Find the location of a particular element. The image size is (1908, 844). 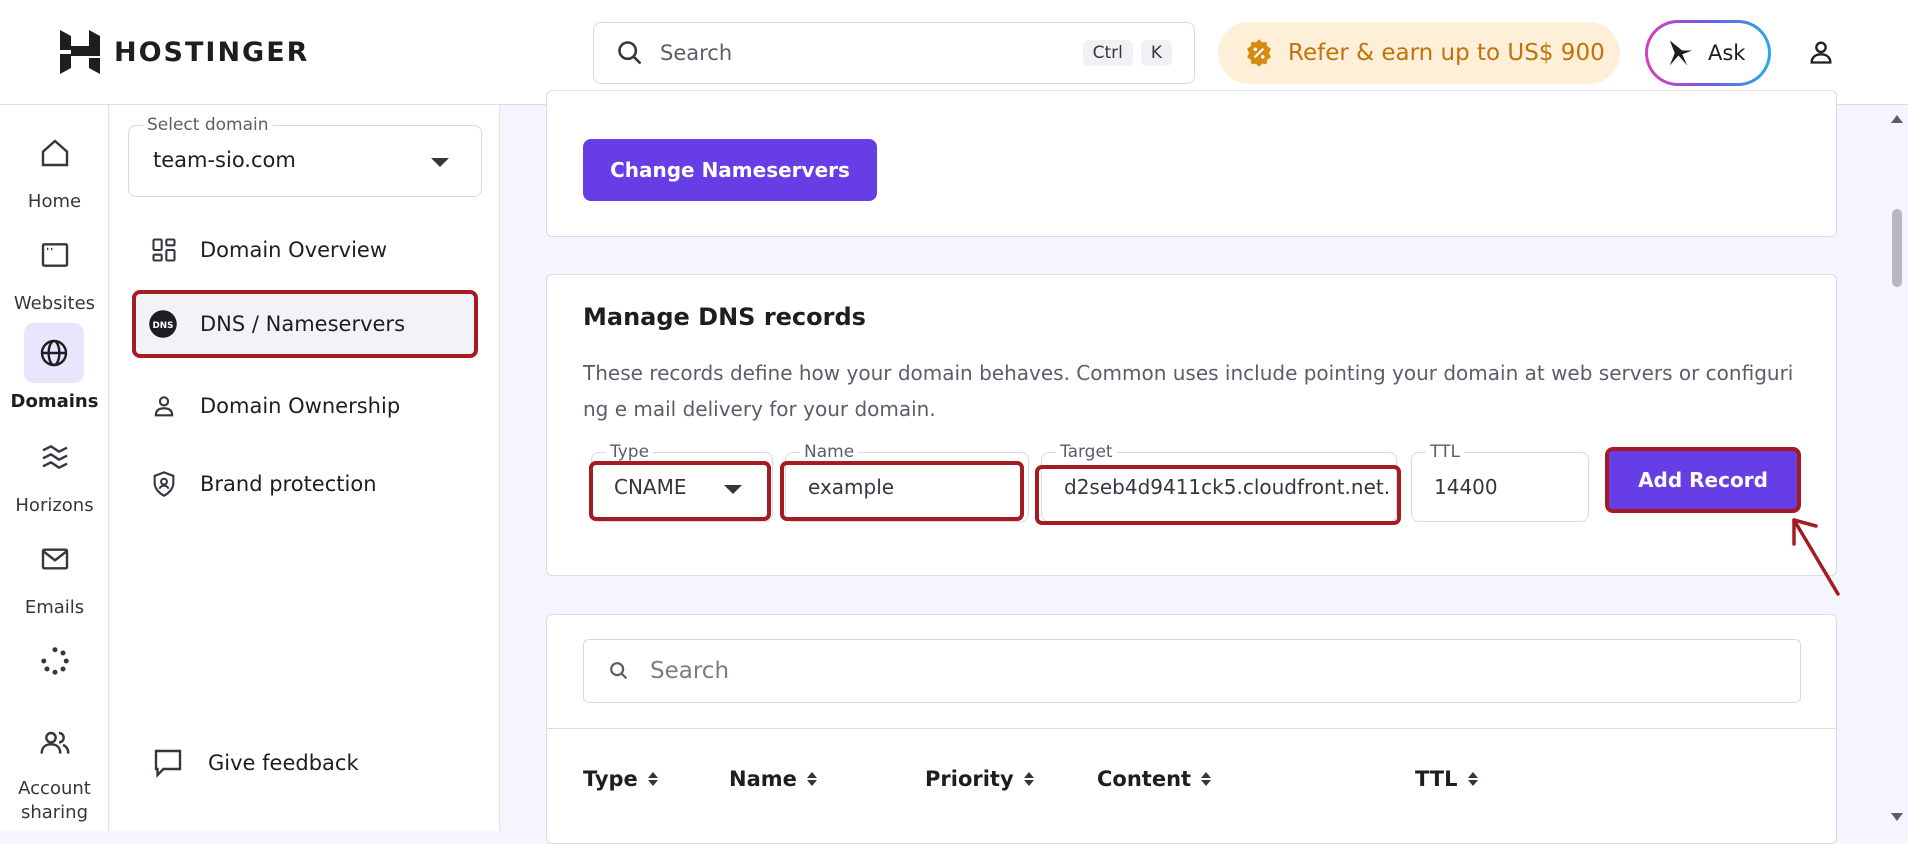

column-label: Priority is located at coordinates (969, 779).